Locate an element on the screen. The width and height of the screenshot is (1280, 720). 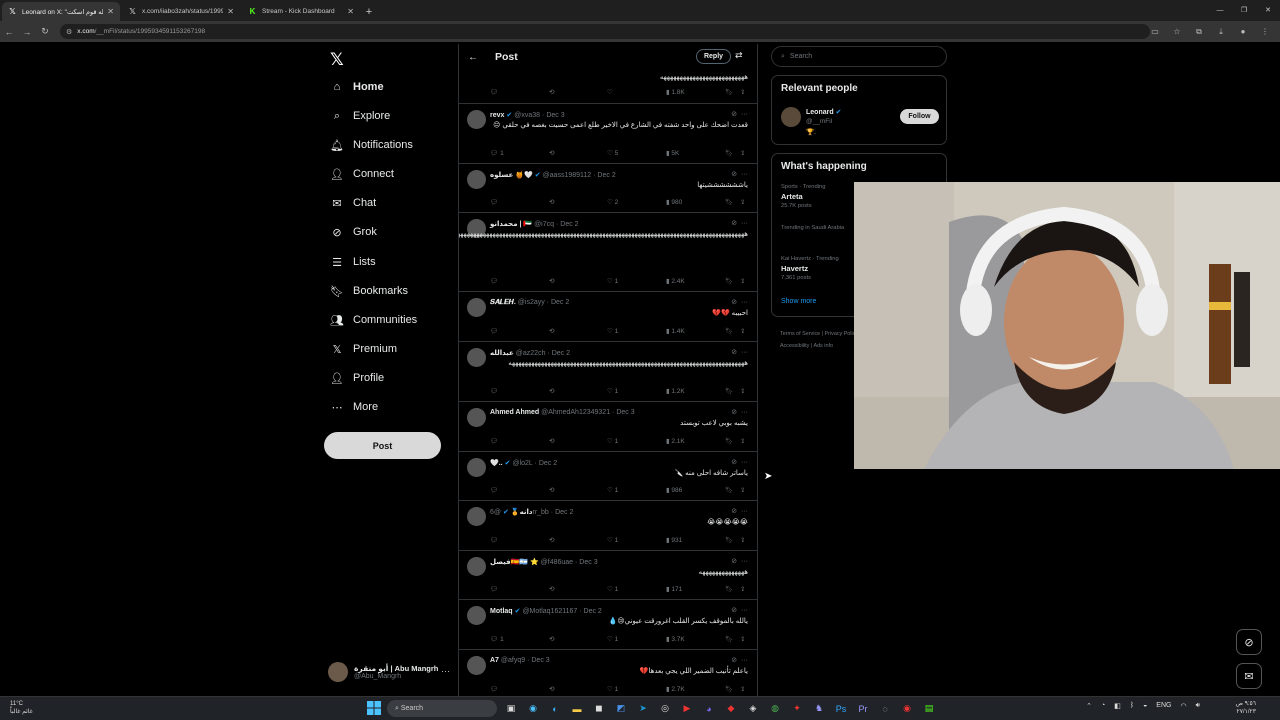
author-handle: @lo2L is located at coordinates (522, 463).